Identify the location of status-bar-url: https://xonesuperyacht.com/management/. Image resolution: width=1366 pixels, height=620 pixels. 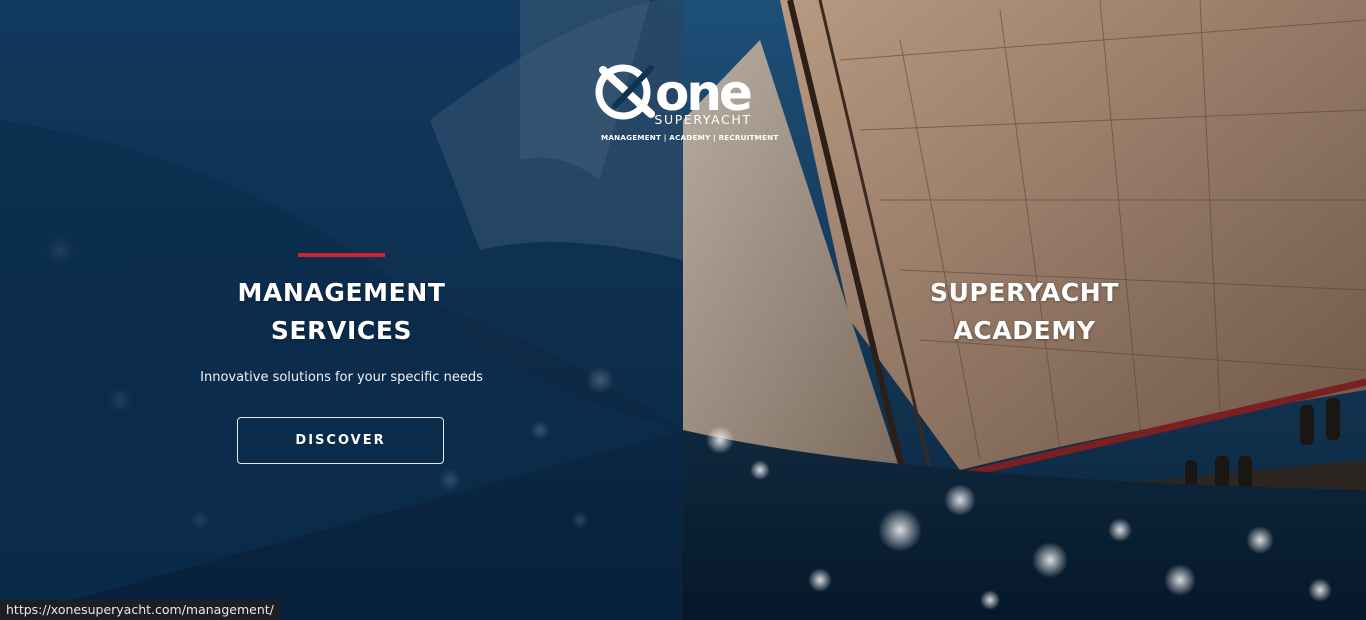
(140, 610).